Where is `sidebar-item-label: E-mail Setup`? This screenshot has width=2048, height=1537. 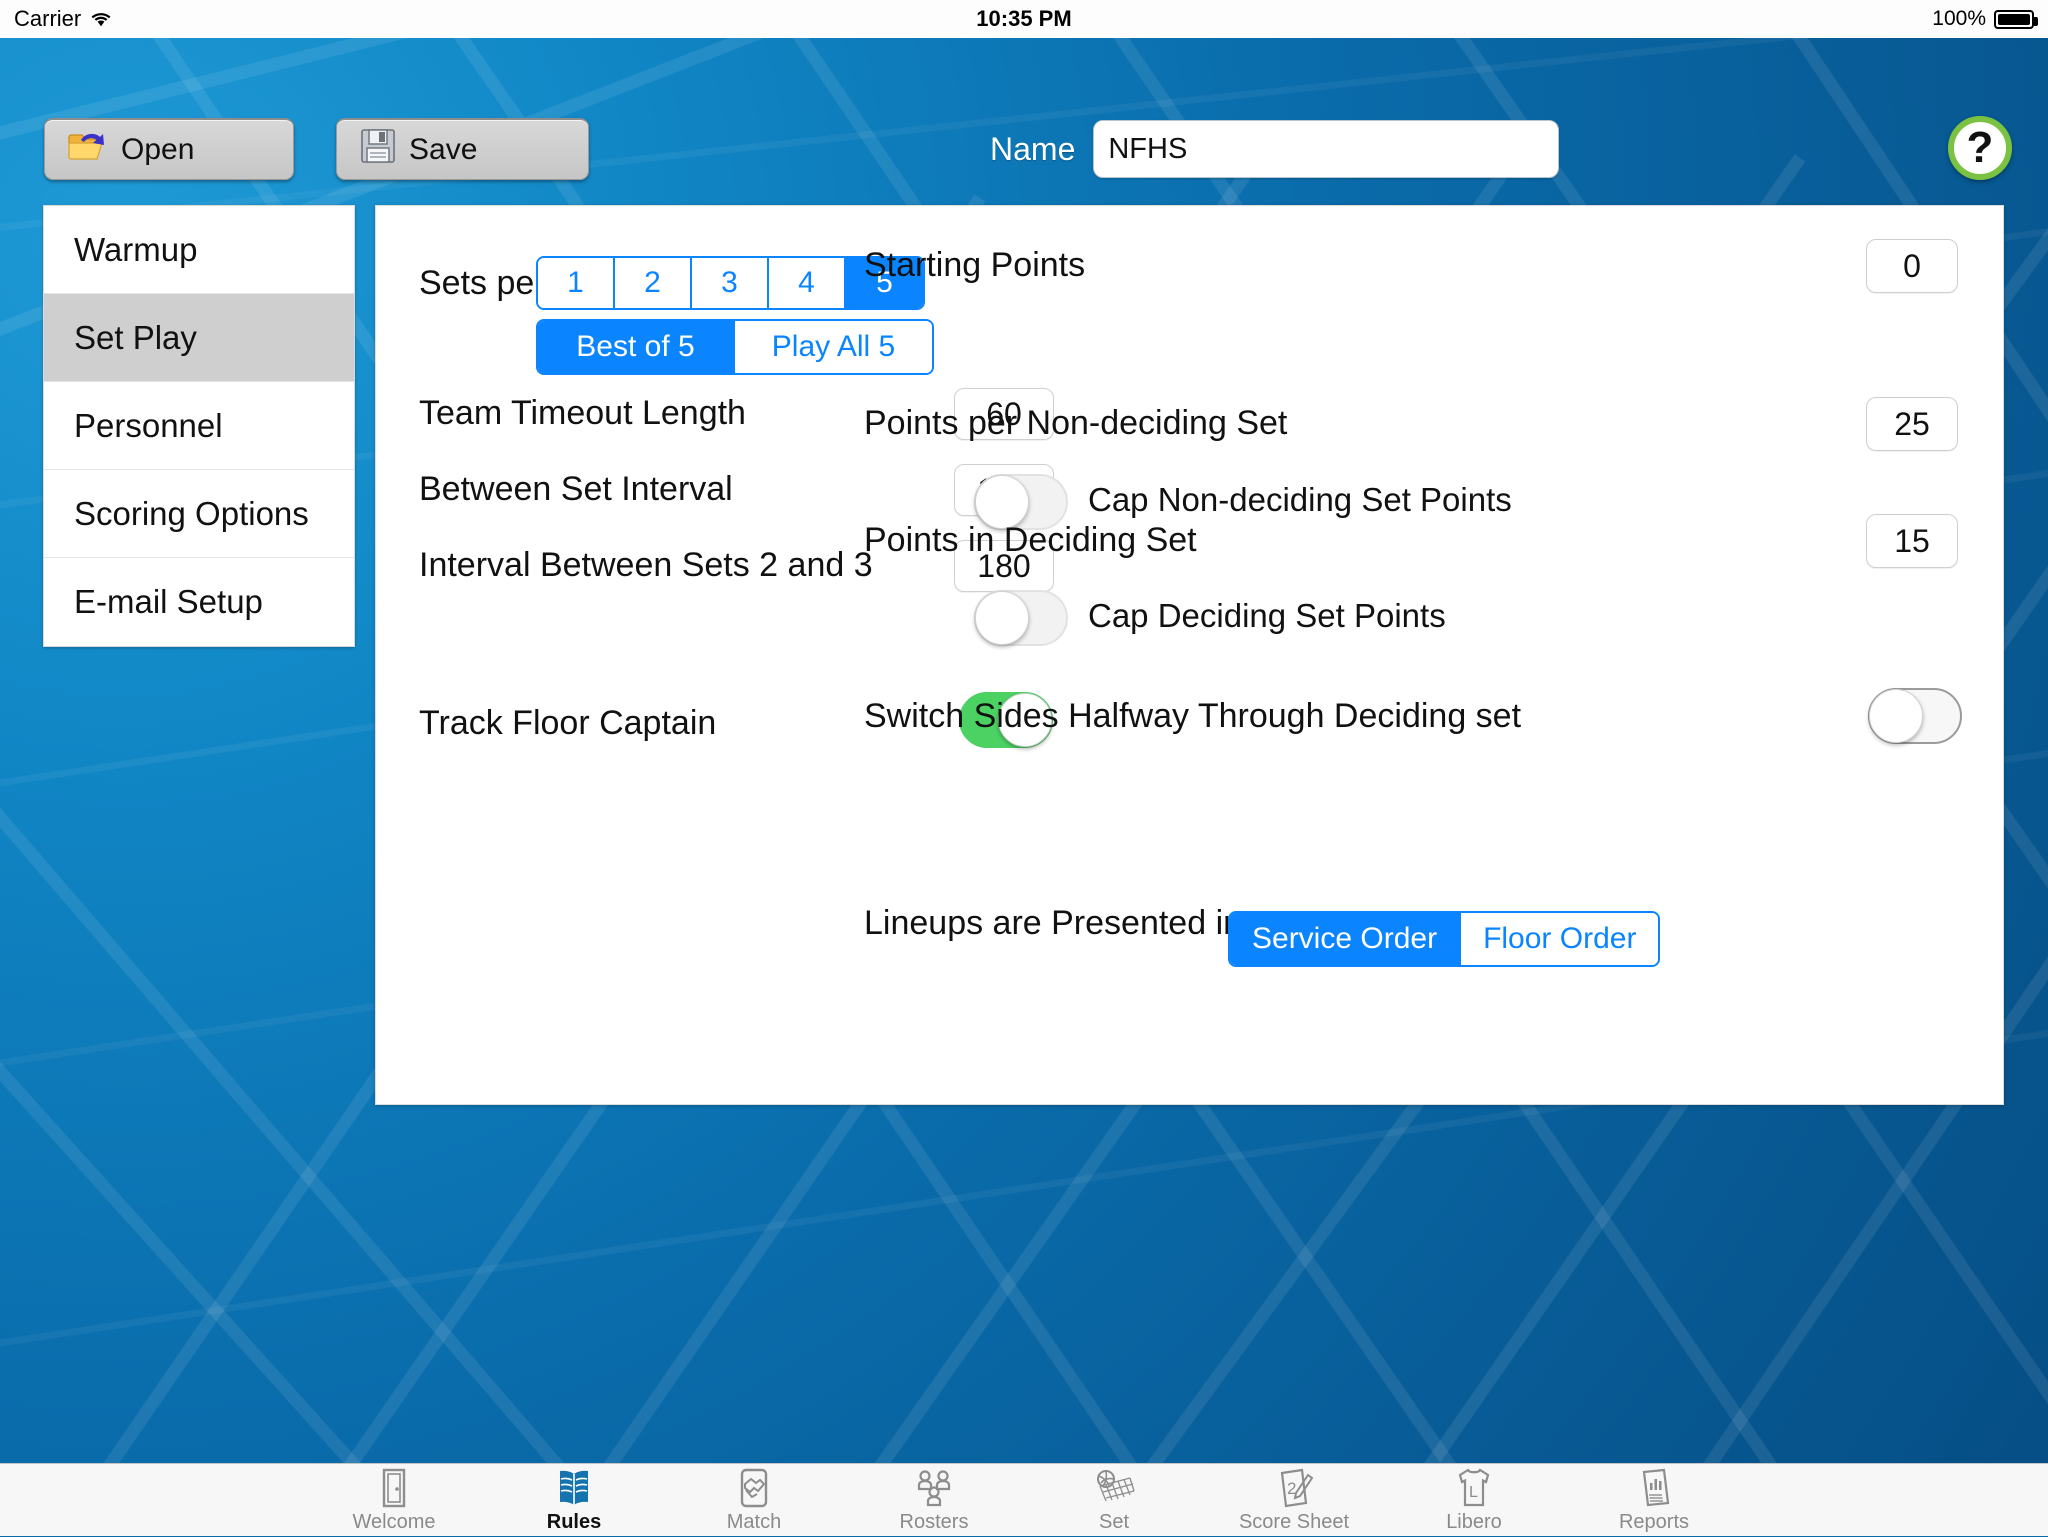 sidebar-item-label: E-mail Setup is located at coordinates (168, 601).